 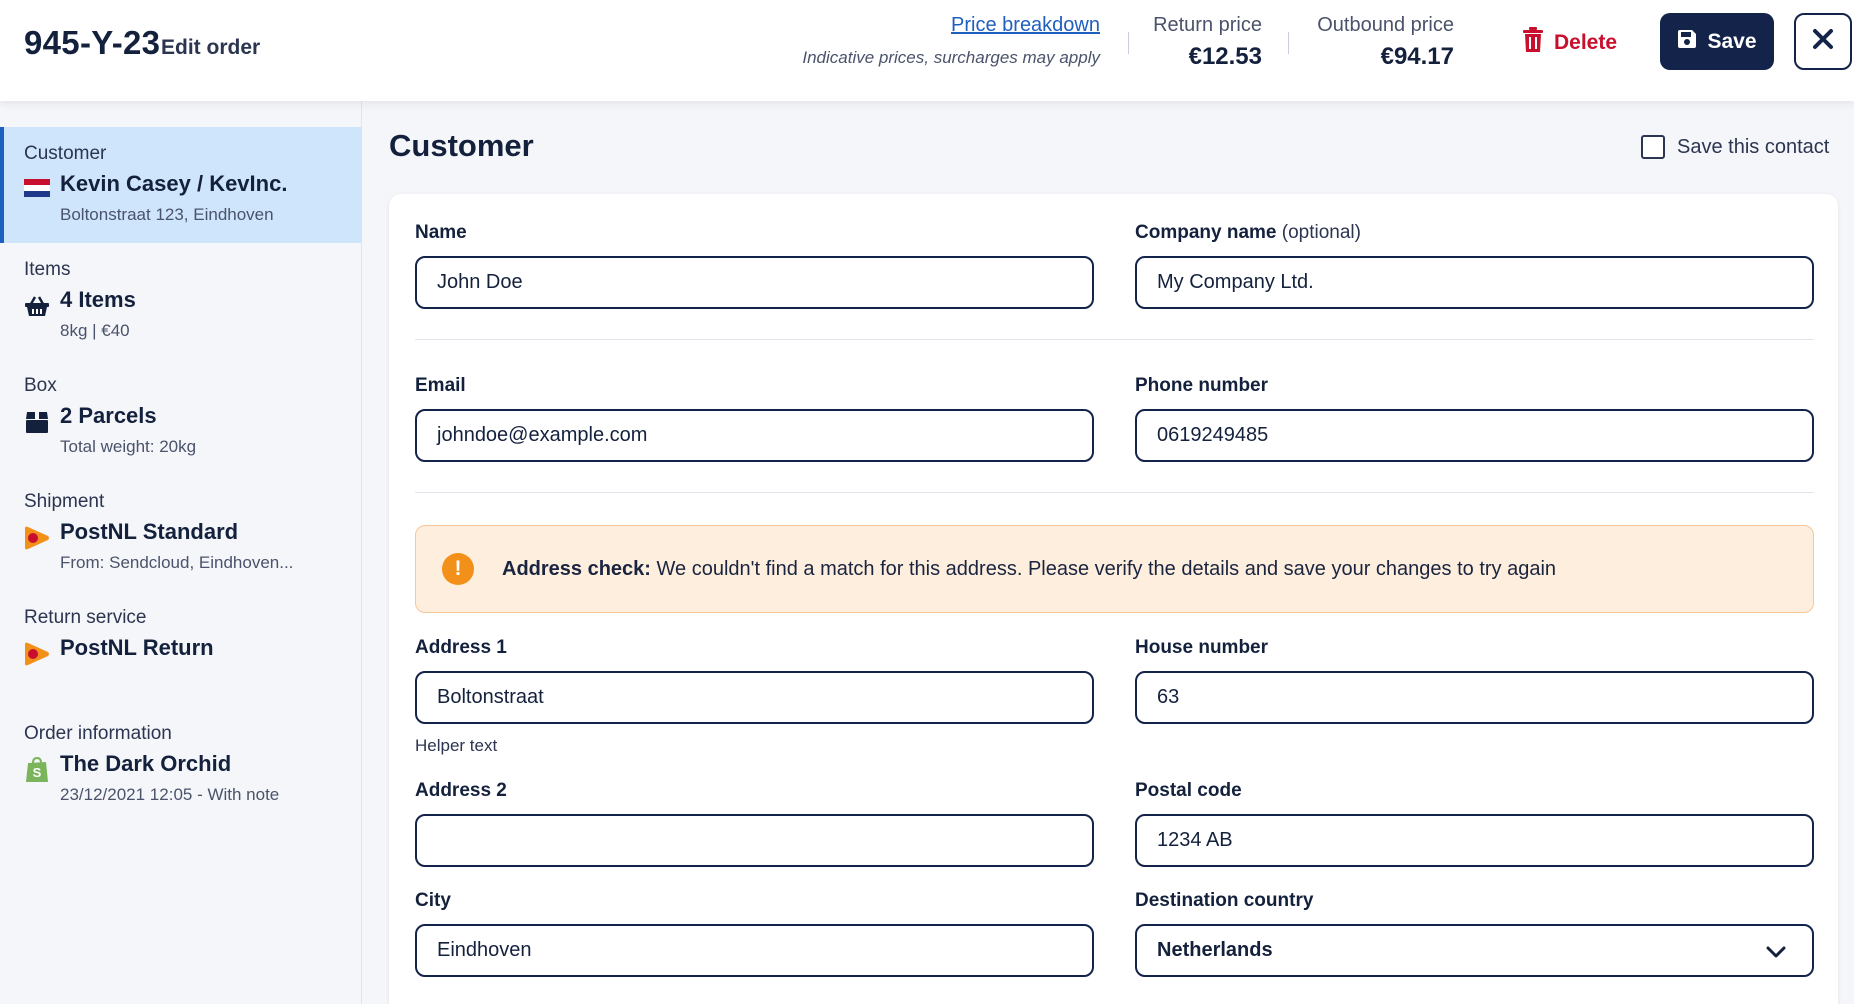 I want to click on sidebar-item-title: Kevin Casey / KevInc., so click(x=174, y=183).